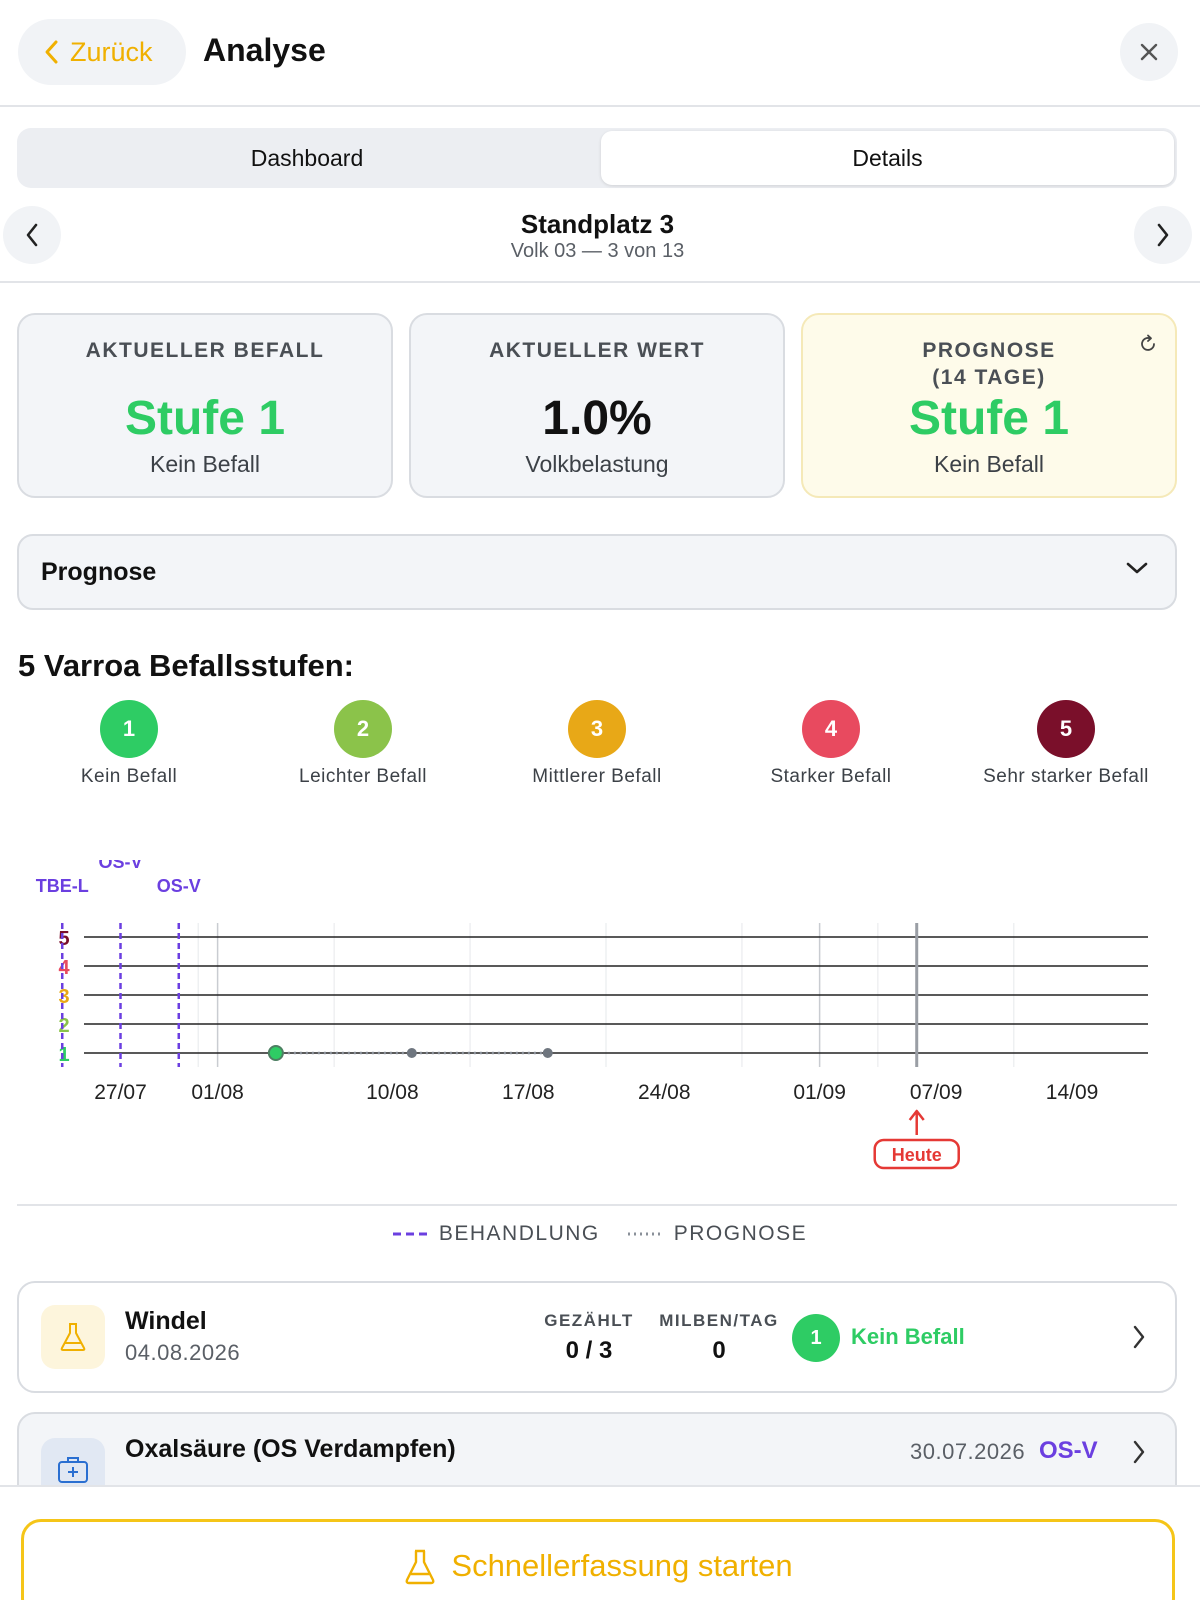 The width and height of the screenshot is (1200, 1600). Describe the element at coordinates (63, 997) in the screenshot. I see `y-tick-label: 3` at that location.